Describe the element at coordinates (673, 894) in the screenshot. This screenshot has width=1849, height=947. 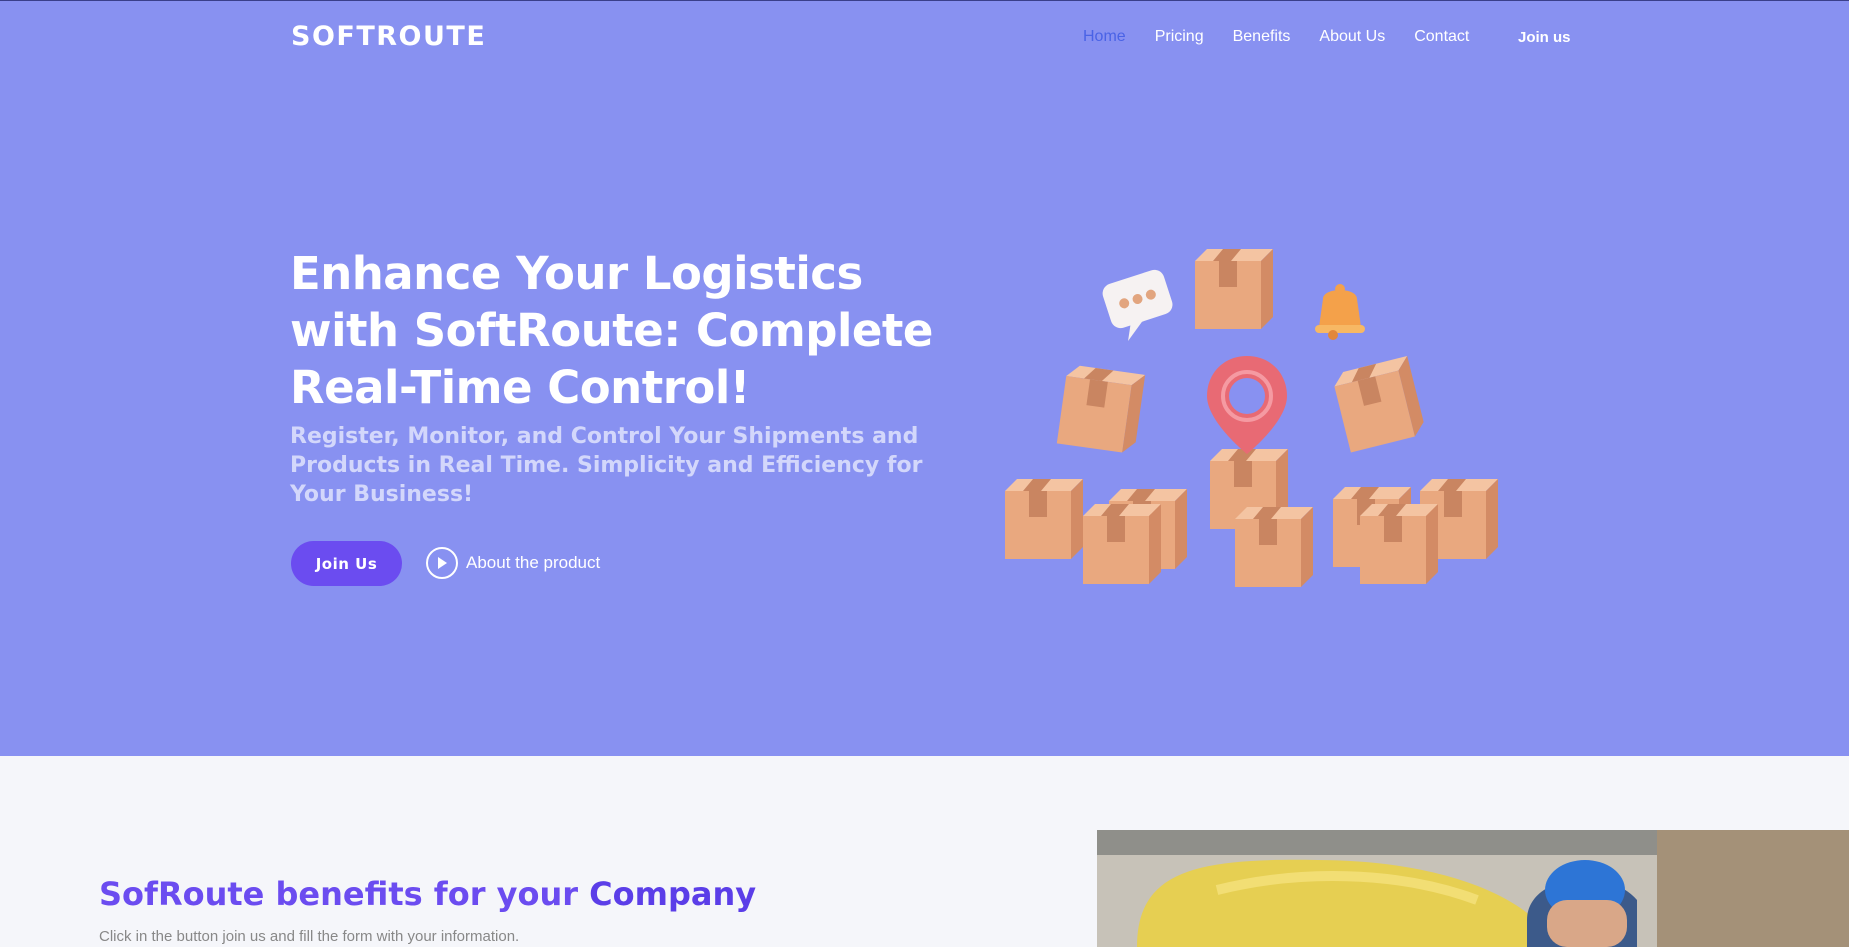
I see `benefits-title-bold: Company` at that location.